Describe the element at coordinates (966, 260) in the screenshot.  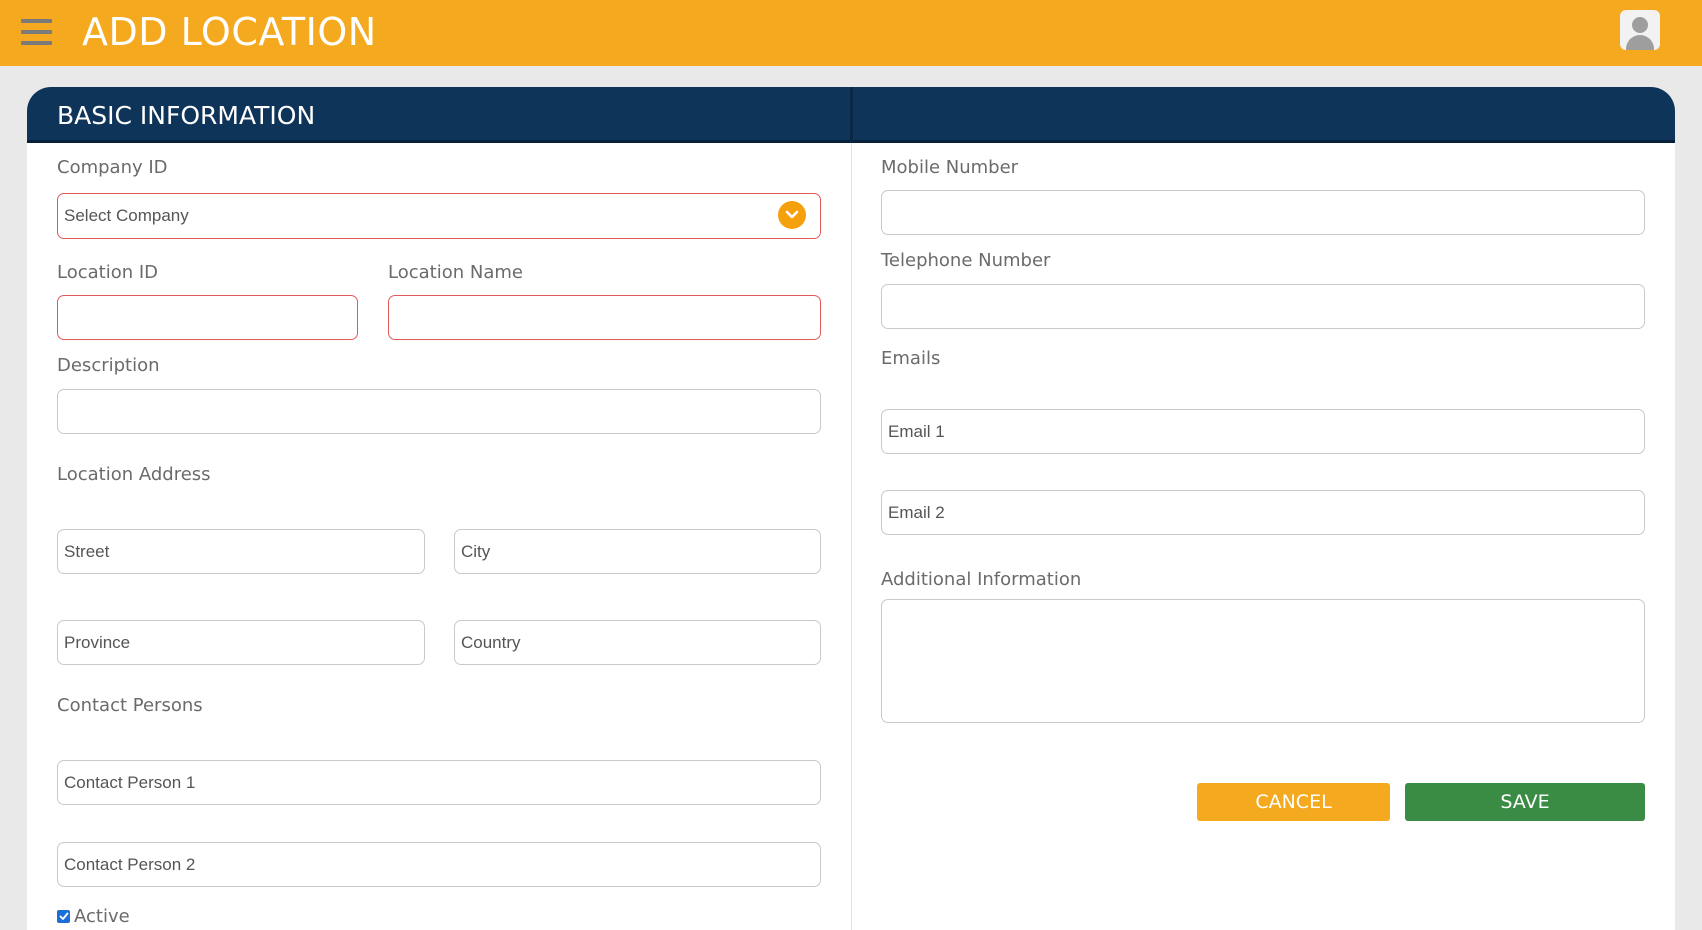
I see `telephone-number-label: Telephone Number` at that location.